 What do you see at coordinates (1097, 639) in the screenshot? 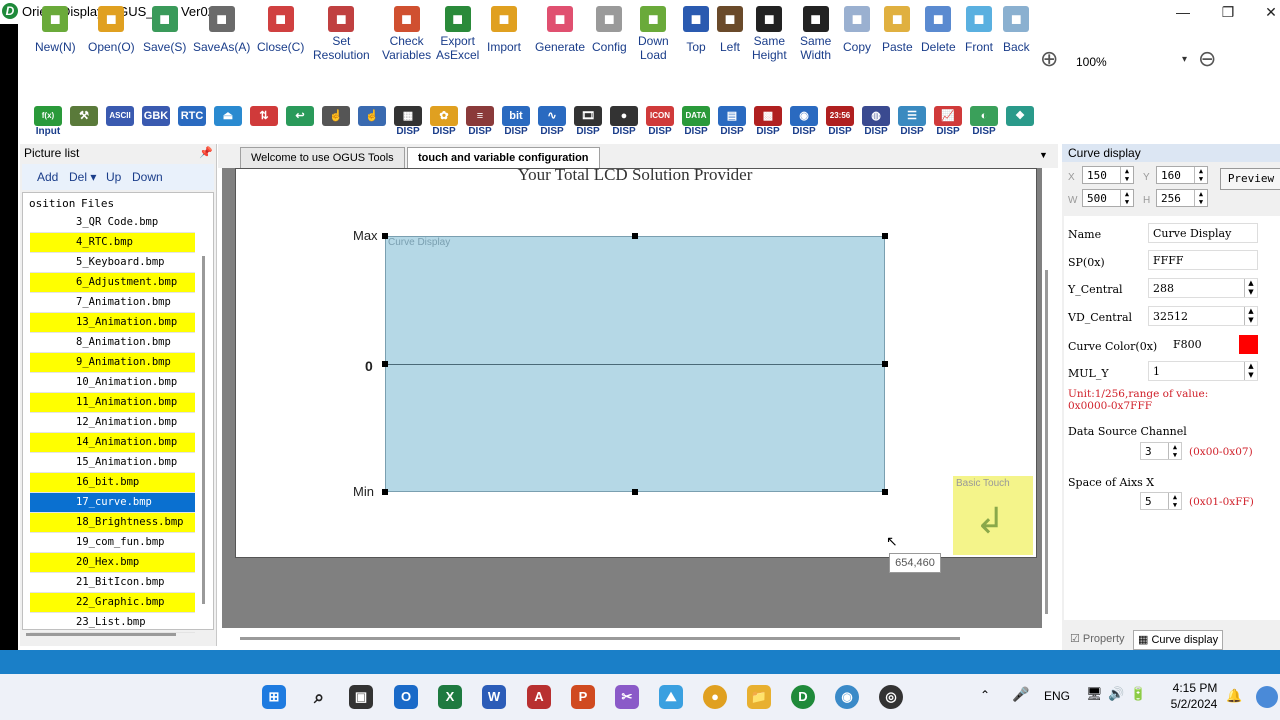
I see `tab-property: ☑ Property` at bounding box center [1097, 639].